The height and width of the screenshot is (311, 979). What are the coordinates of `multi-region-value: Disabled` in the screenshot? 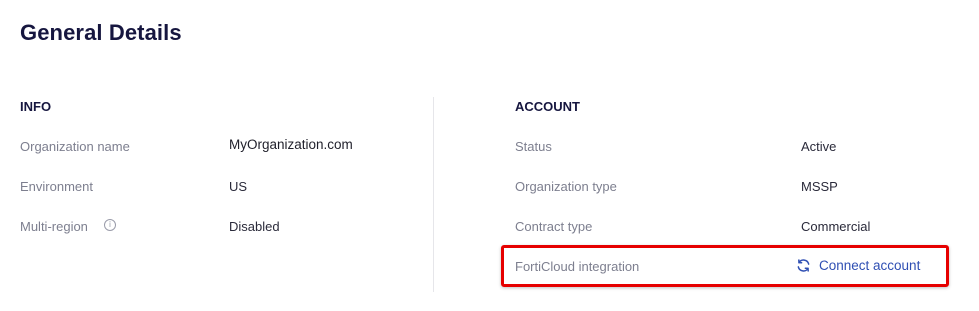 It's located at (254, 226).